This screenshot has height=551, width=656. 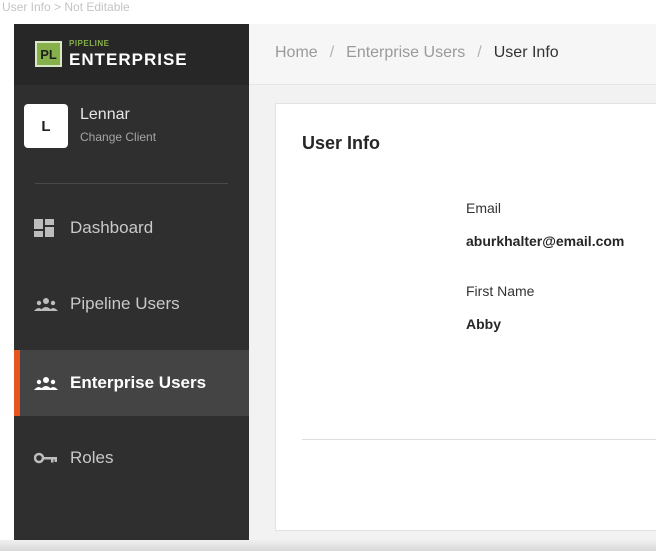 I want to click on sidebar-item-dashboard: Dashboard, so click(x=131, y=228).